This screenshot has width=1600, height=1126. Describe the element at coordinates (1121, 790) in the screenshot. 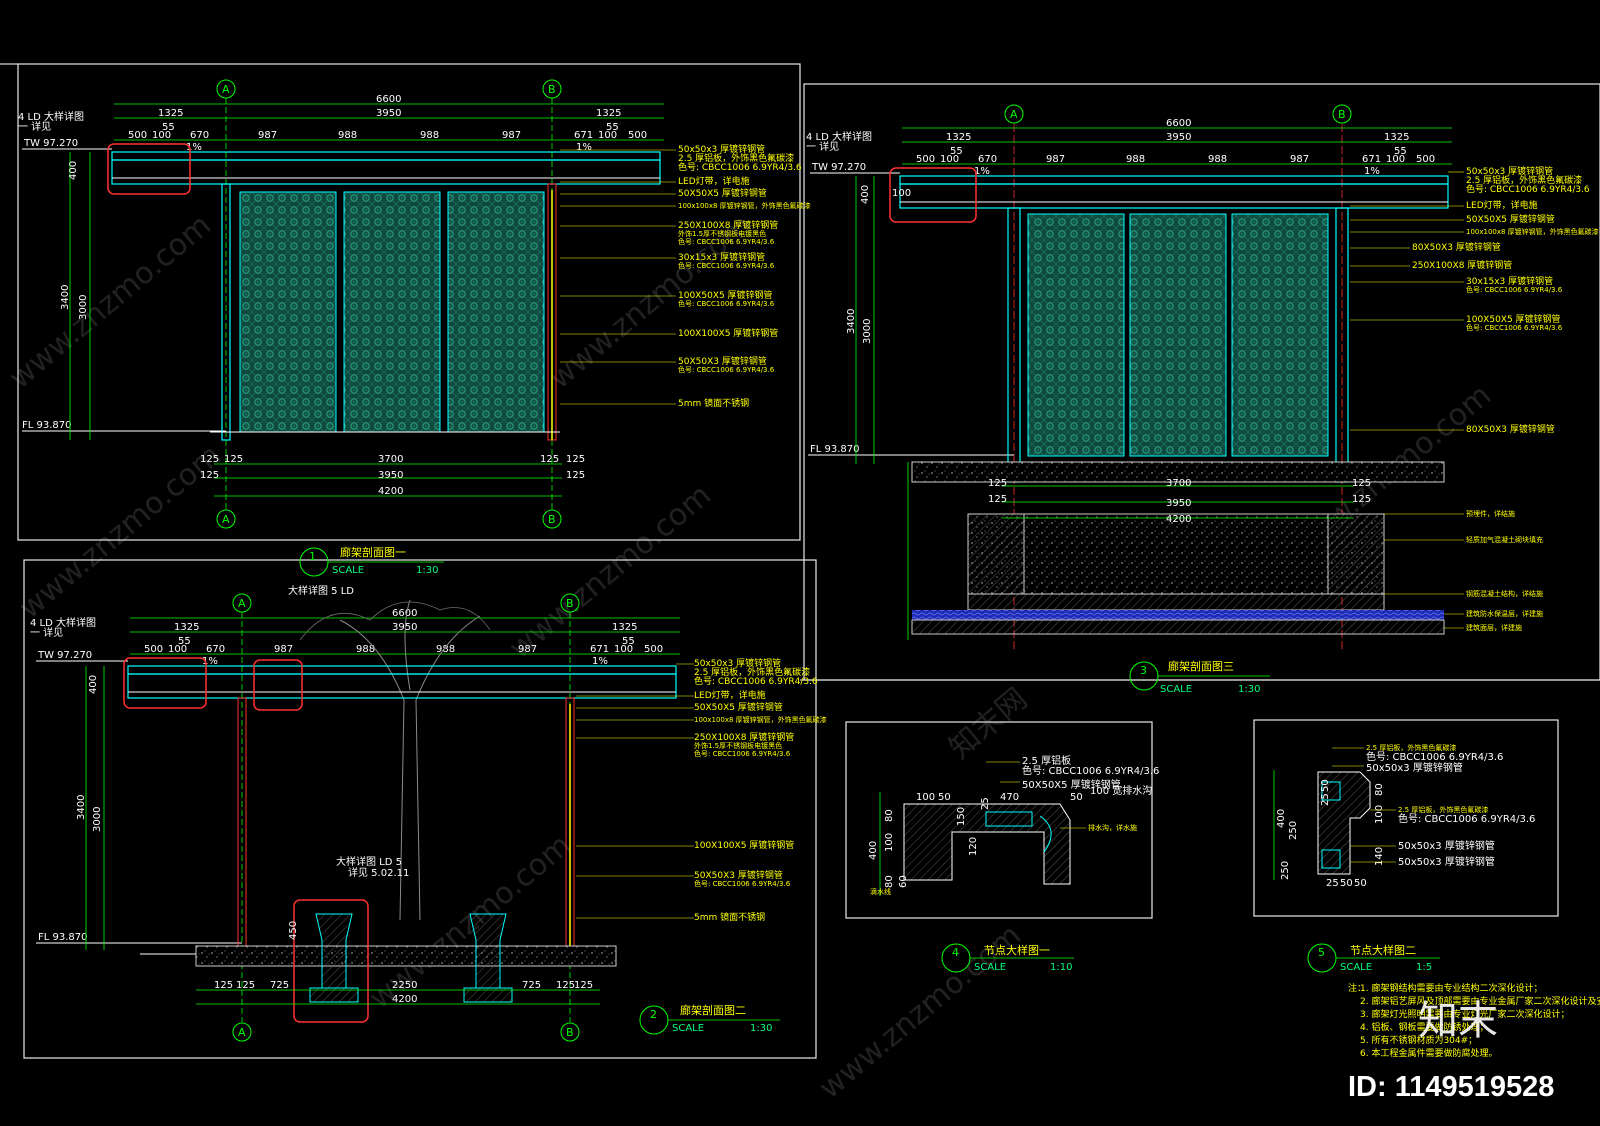

I see `annotation: 100 宽排水沟` at that location.